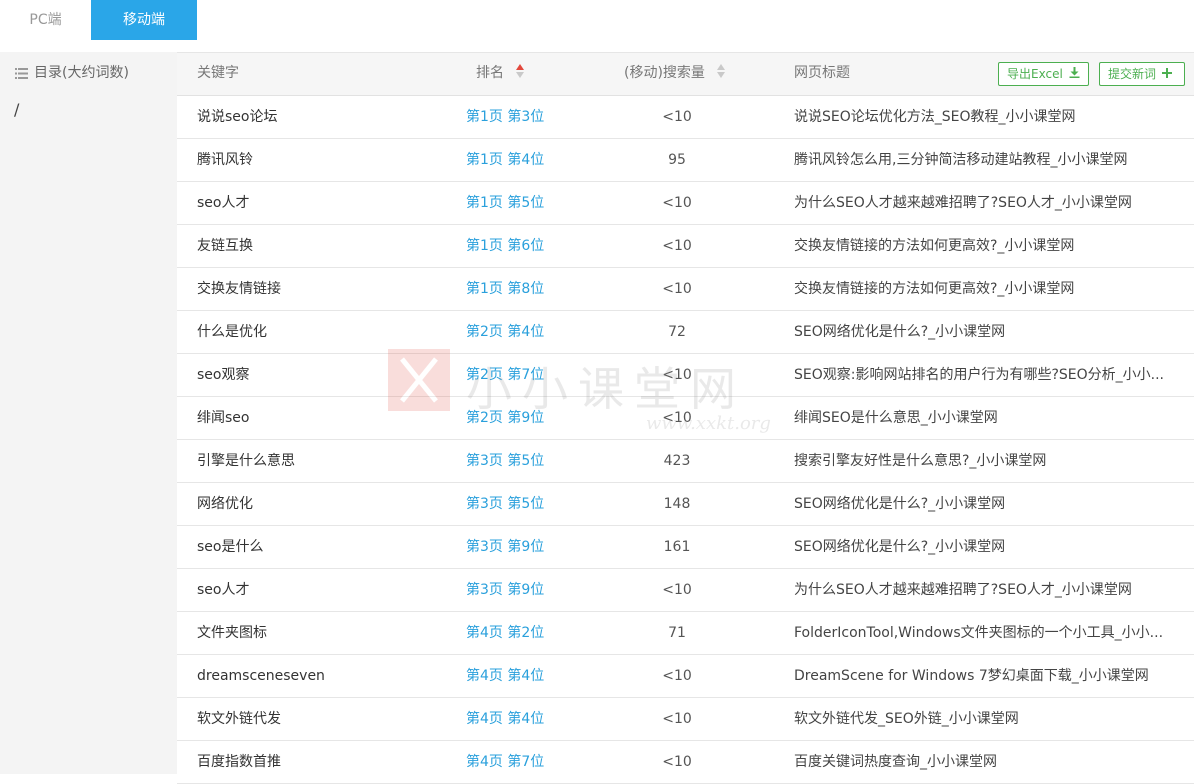 This screenshot has height=784, width=1194. Describe the element at coordinates (239, 762) in the screenshot. I see `cell-keyword: 百度指数首推` at that location.